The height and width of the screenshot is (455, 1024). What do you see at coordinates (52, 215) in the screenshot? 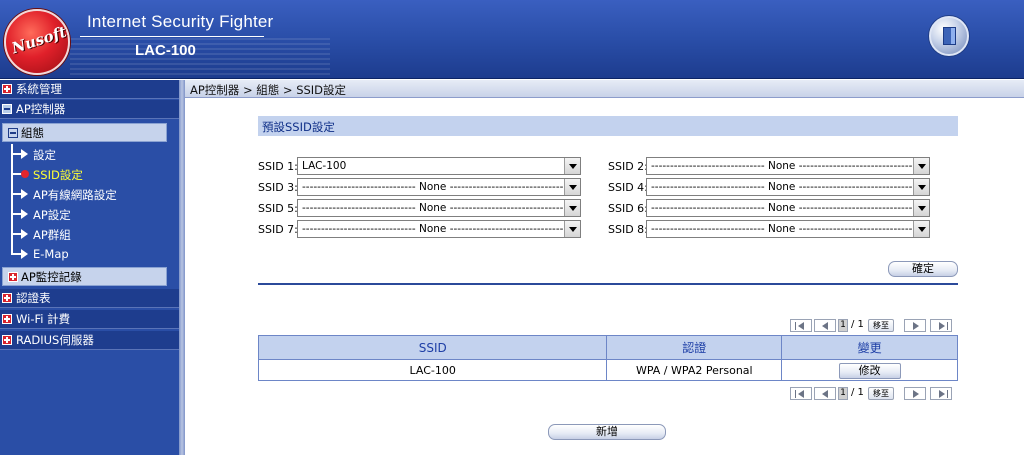
I see `sidebar-item-label: AP設定` at bounding box center [52, 215].